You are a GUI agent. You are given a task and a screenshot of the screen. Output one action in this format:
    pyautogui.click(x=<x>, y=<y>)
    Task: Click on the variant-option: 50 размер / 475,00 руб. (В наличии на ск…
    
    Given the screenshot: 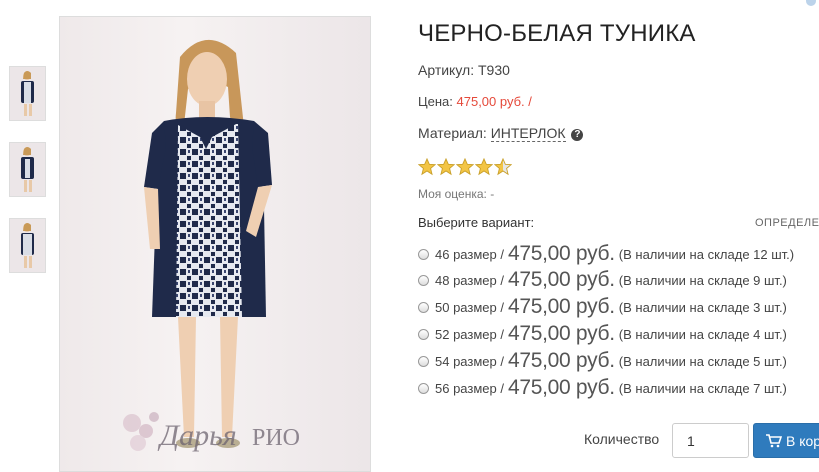 What is the action you would take?
    pyautogui.click(x=602, y=307)
    